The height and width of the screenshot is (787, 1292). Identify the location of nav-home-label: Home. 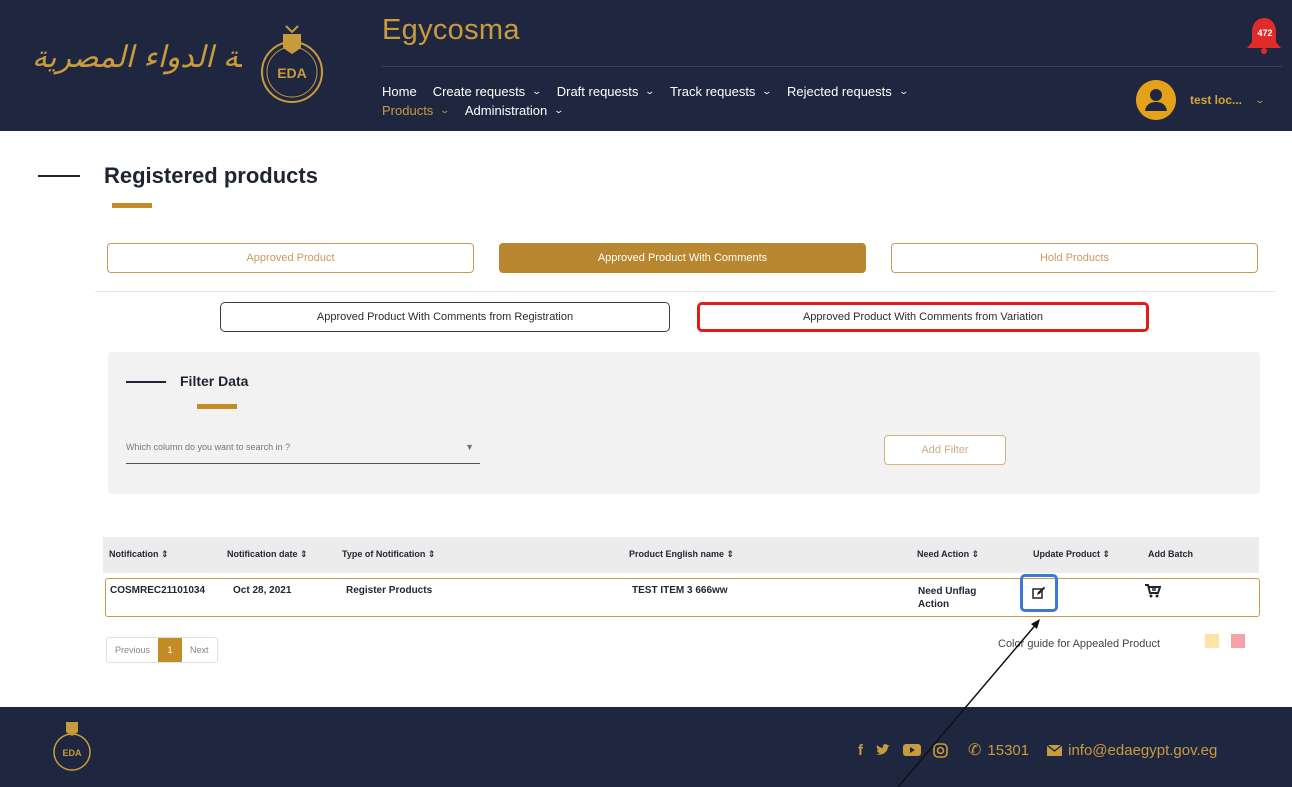
(399, 91).